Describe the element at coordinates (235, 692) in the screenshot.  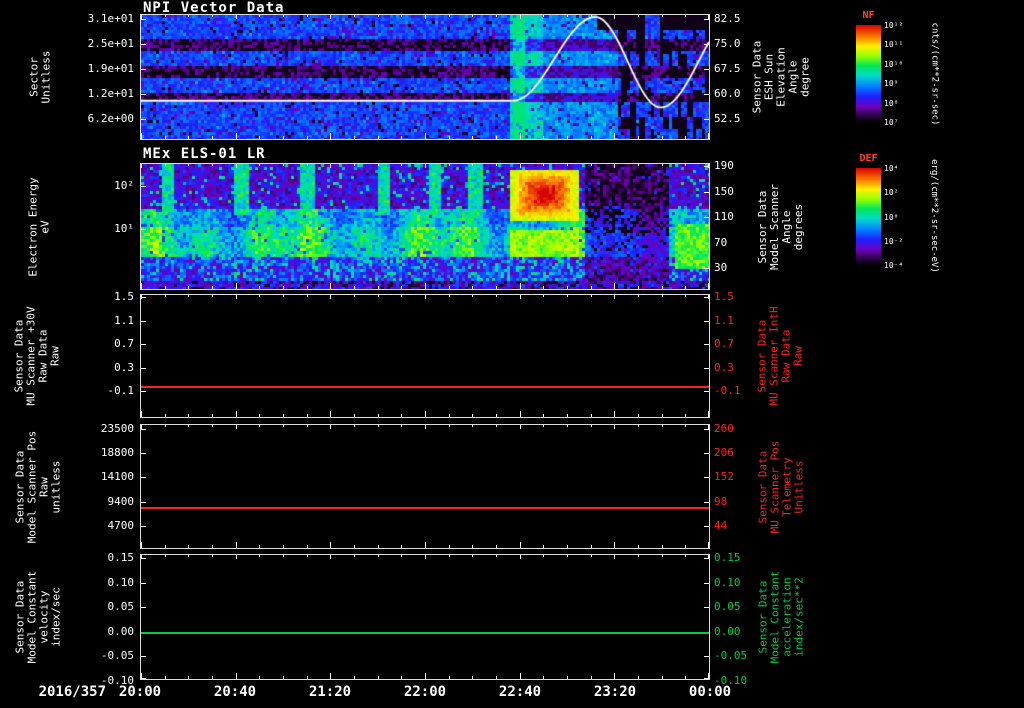
I see `x-tick-label: 20:40` at that location.